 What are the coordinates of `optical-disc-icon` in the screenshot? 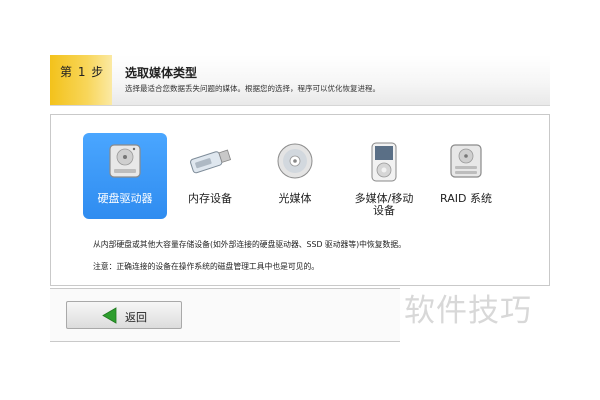 It's located at (295, 163).